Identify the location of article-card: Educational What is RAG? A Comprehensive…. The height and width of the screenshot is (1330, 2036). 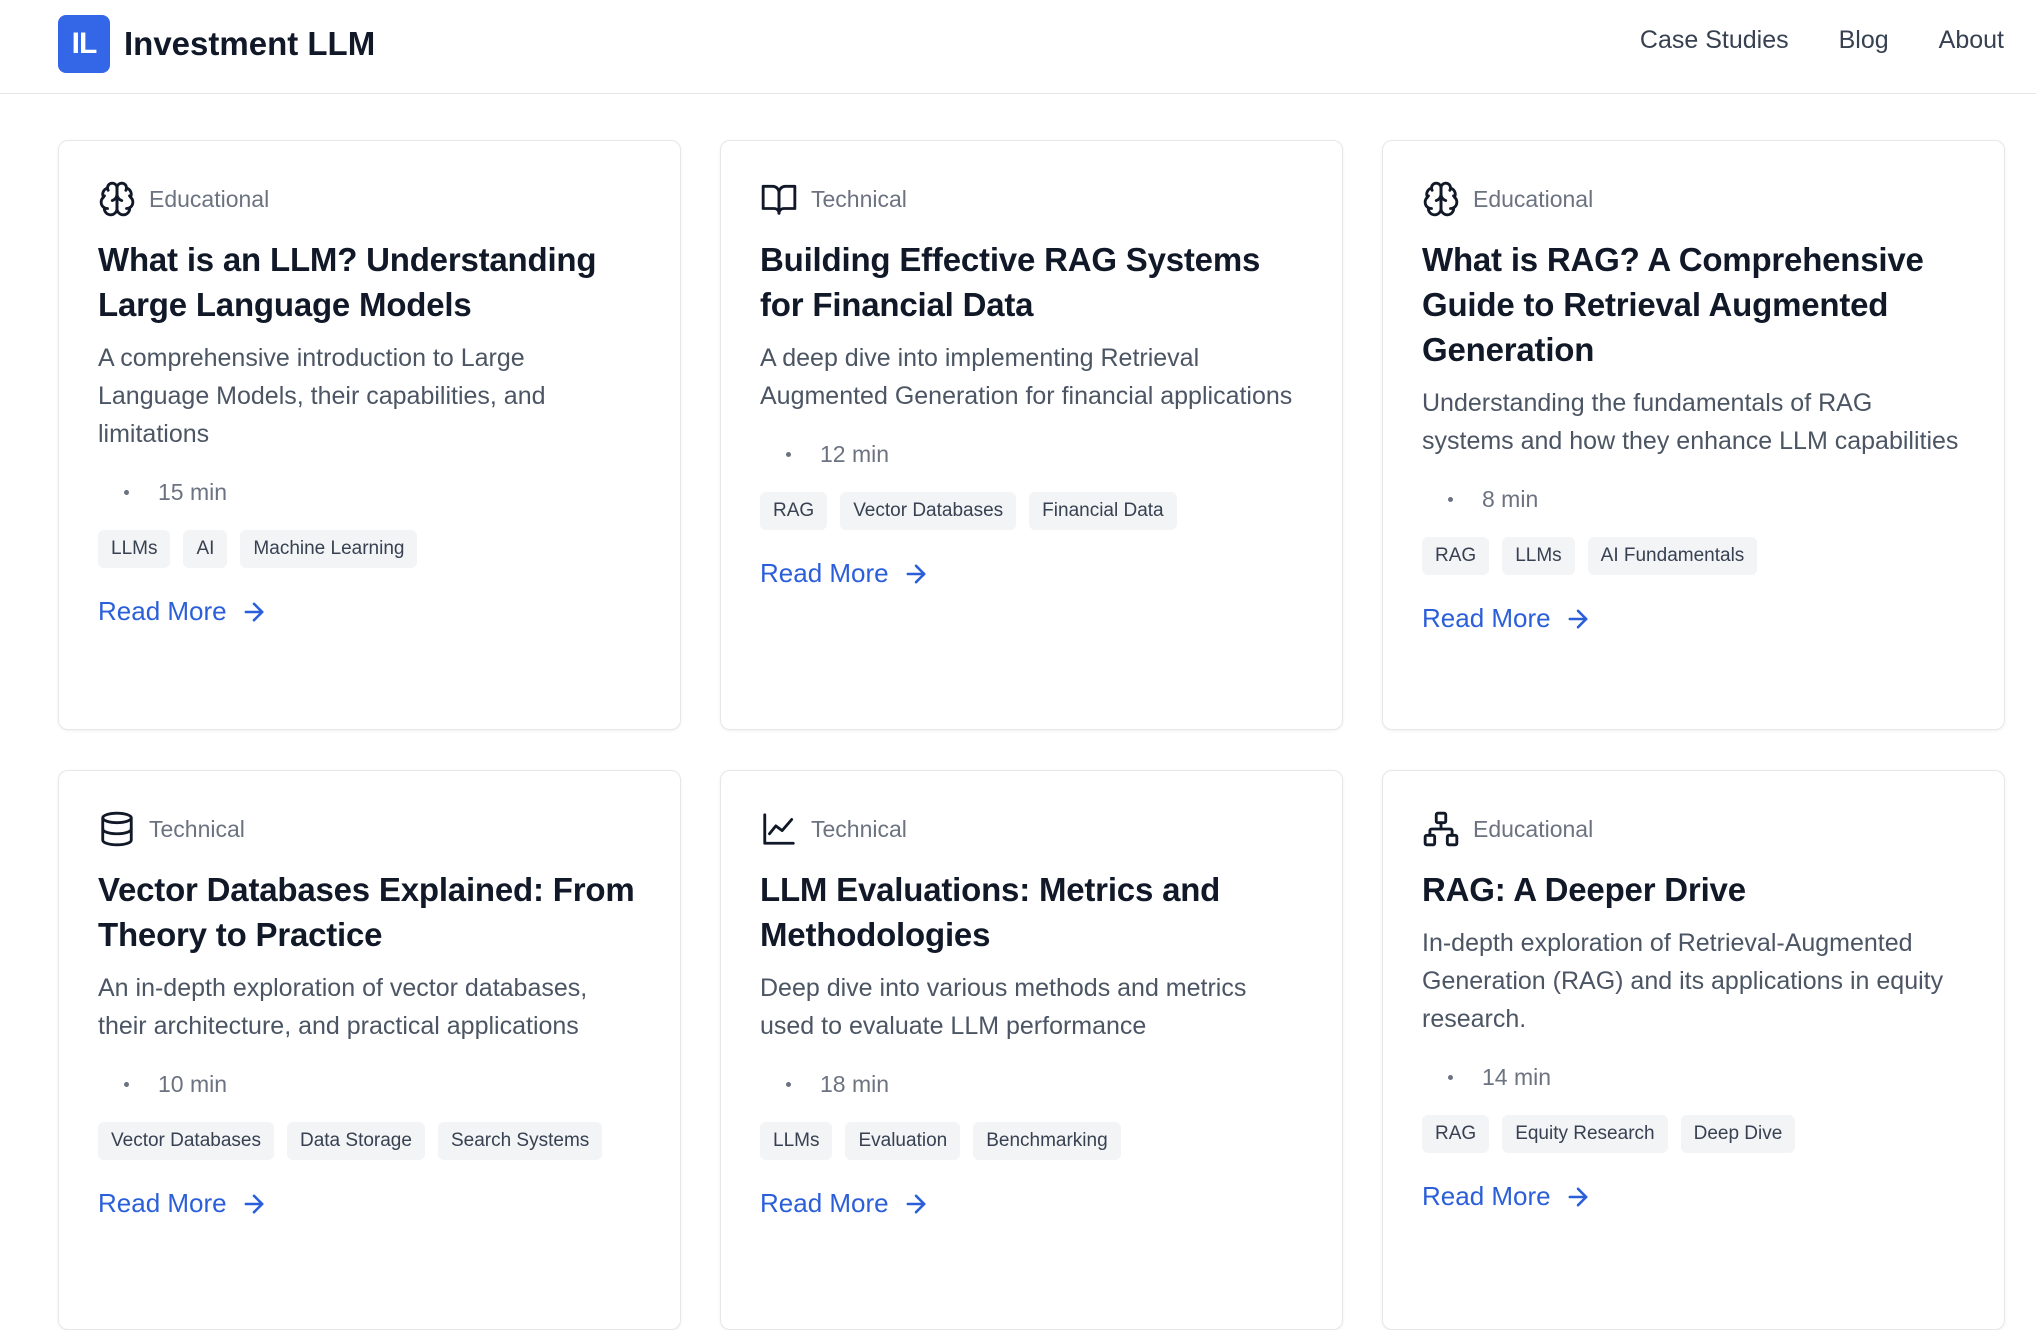
(1693, 435).